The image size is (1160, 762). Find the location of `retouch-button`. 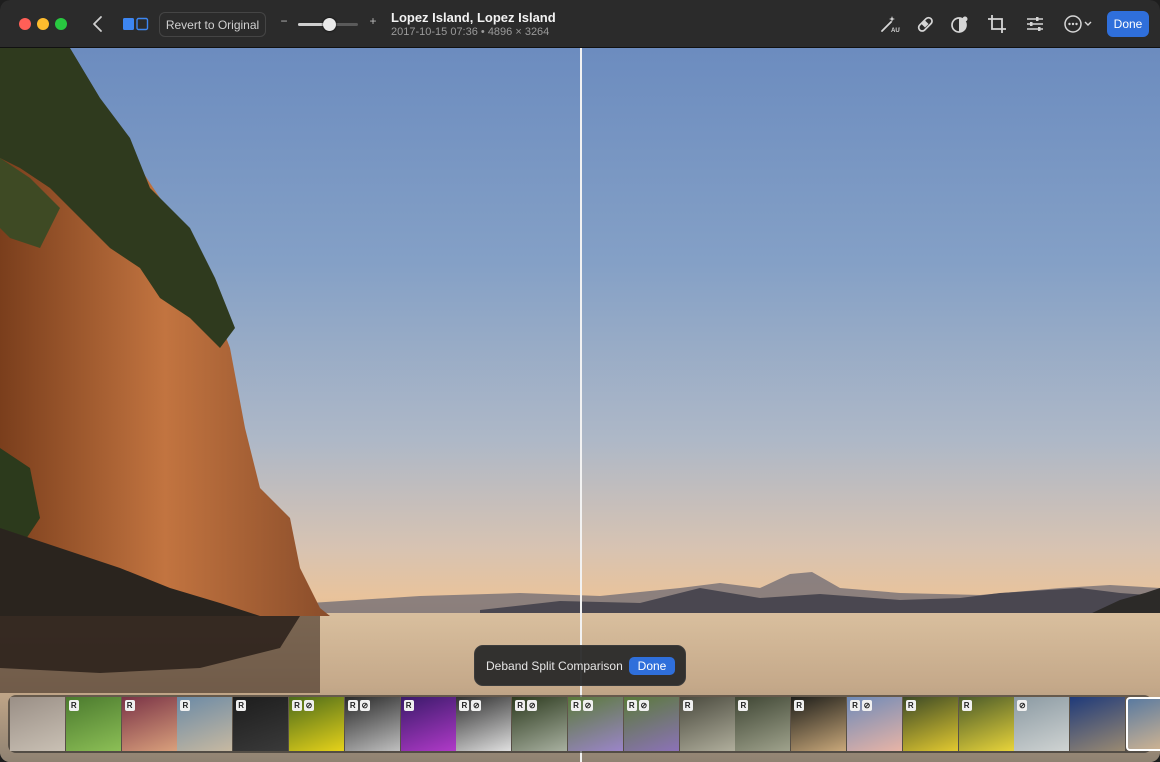

retouch-button is located at coordinates (925, 24).